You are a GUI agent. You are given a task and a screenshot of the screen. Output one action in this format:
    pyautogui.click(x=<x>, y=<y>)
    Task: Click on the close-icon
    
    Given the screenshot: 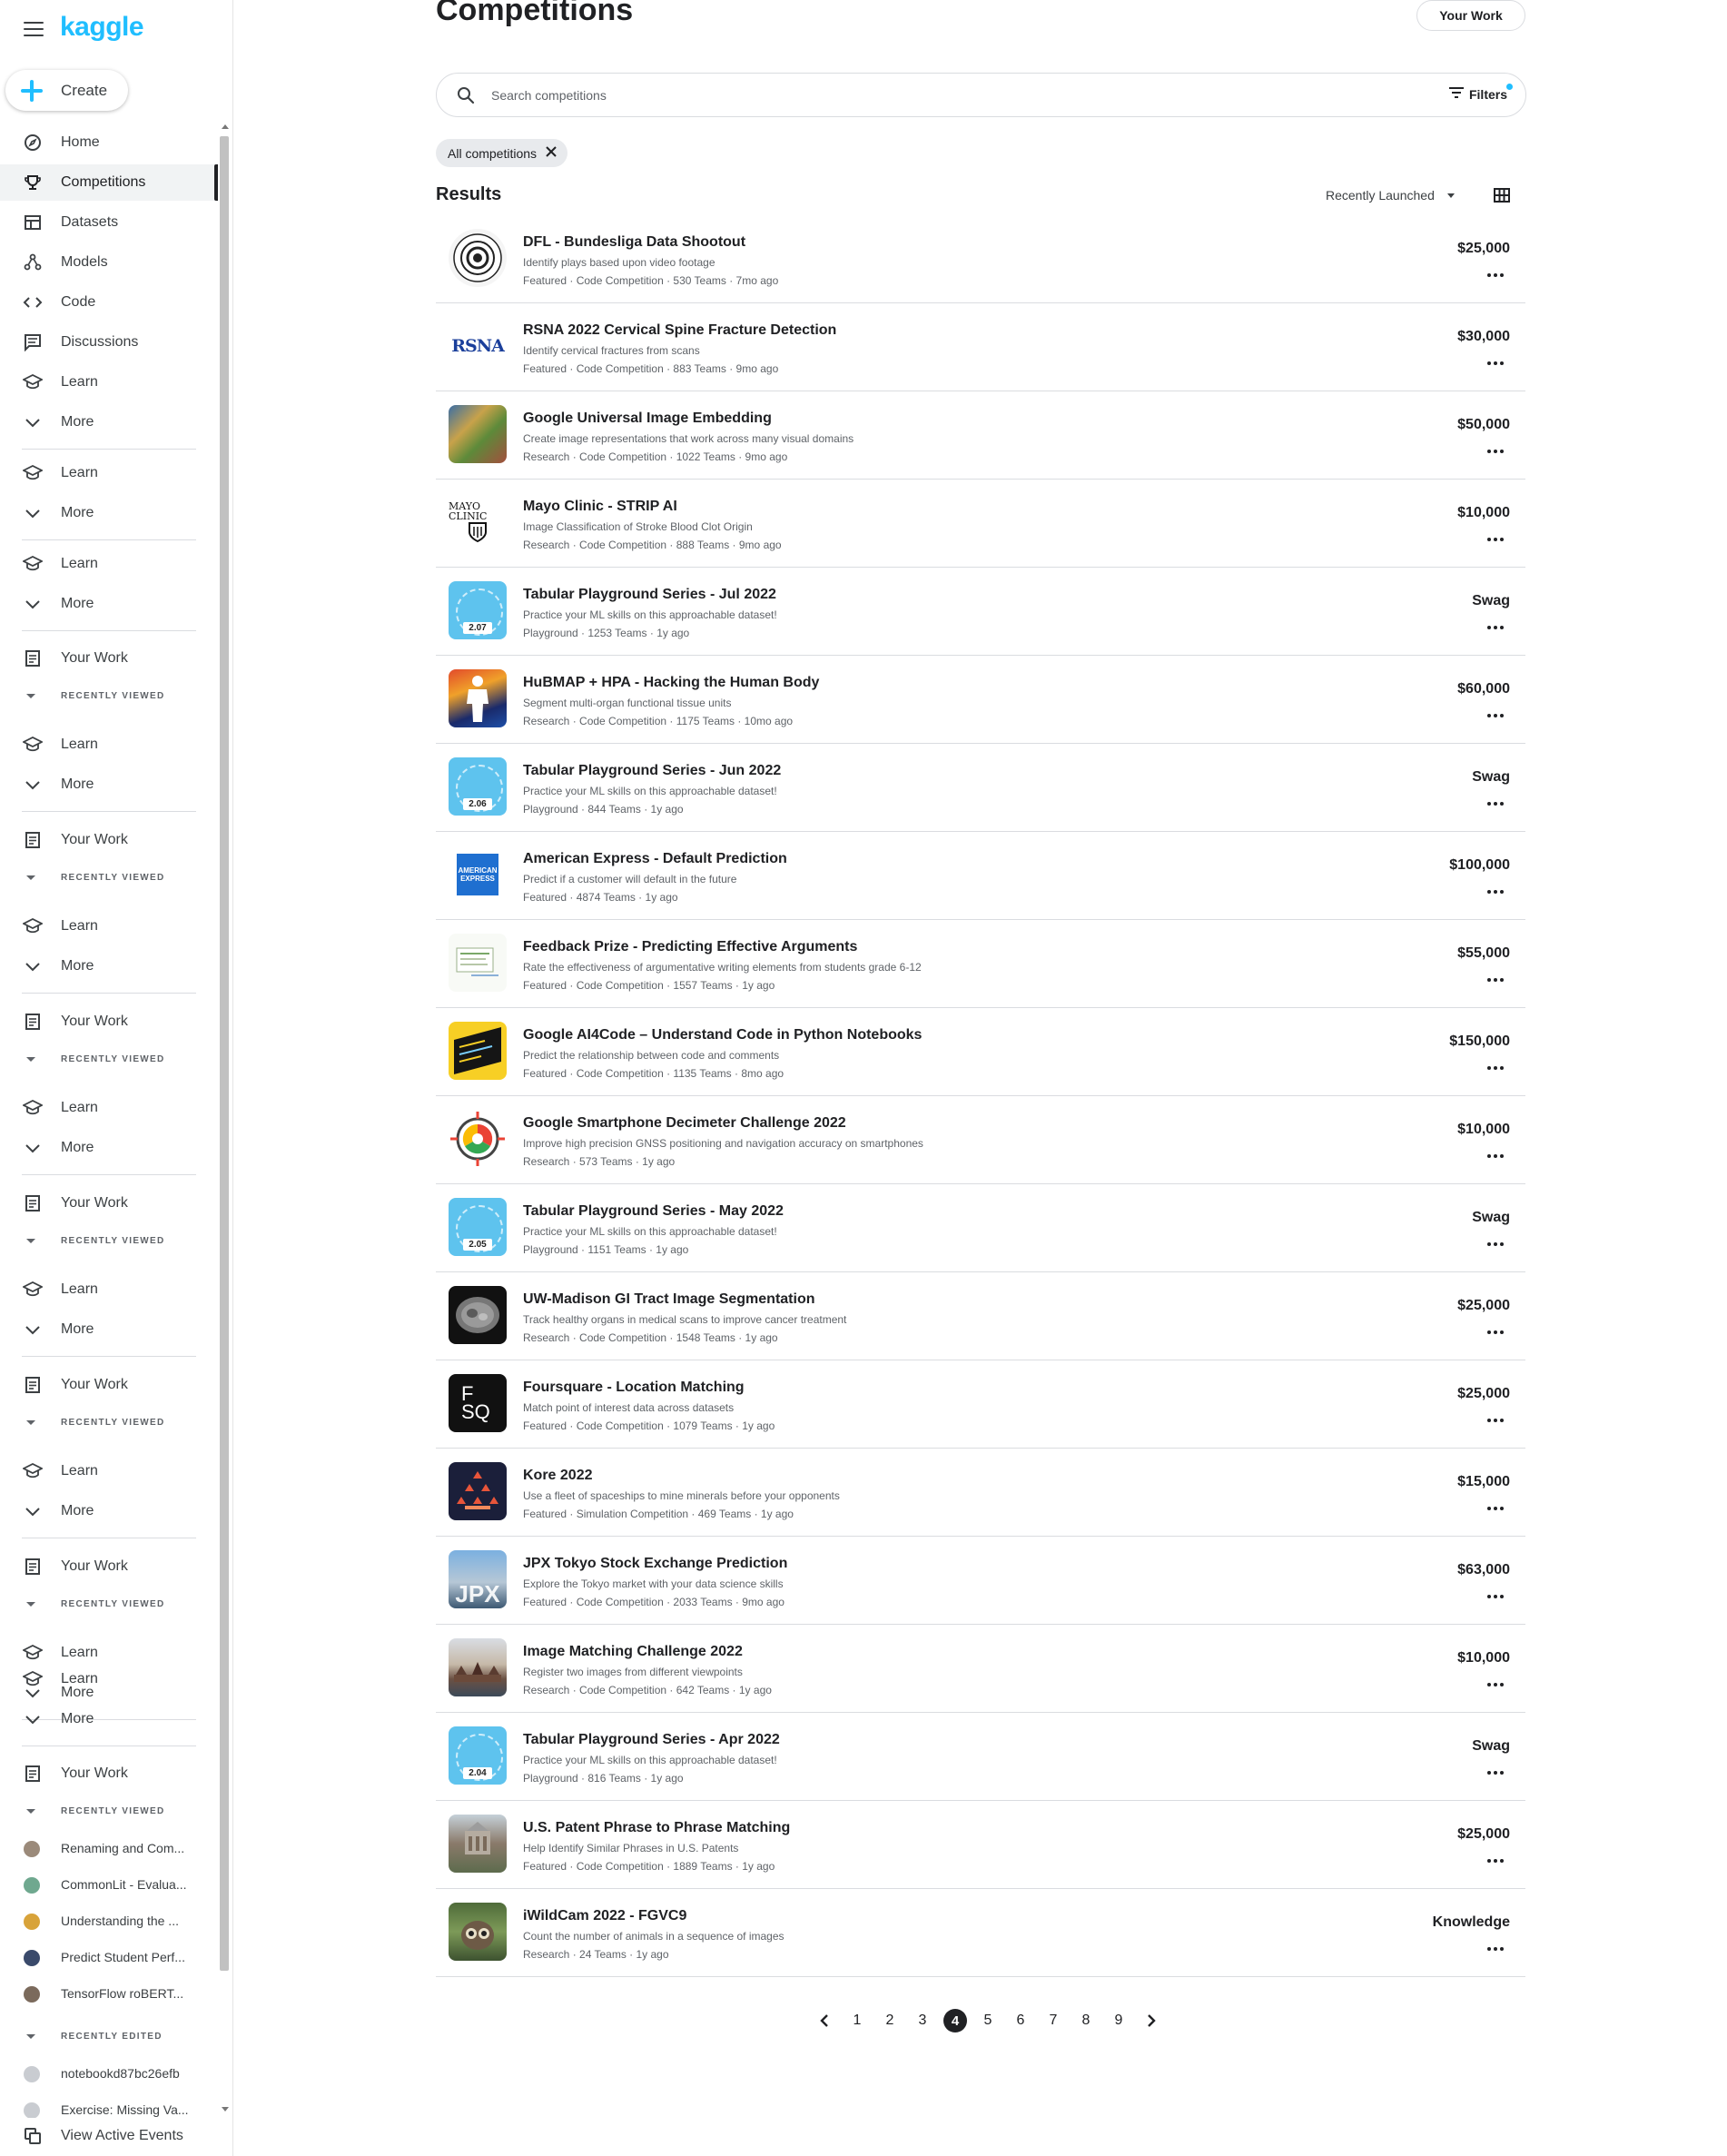 What is the action you would take?
    pyautogui.click(x=551, y=153)
    